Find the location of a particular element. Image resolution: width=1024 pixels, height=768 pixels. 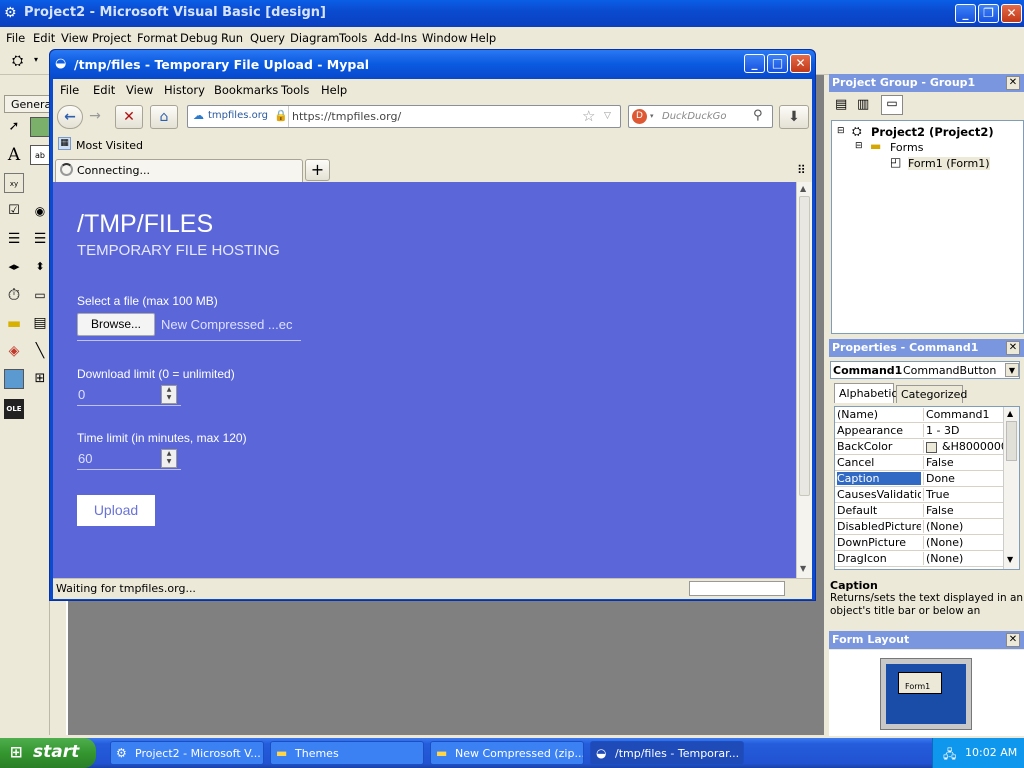

network-icon: 🖧 is located at coordinates (949, 755).